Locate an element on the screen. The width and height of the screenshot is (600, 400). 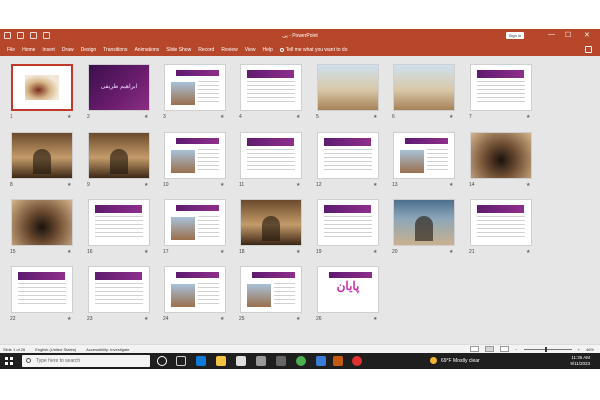
powerpoint-taskbar-icon is located at coordinates (338, 361).